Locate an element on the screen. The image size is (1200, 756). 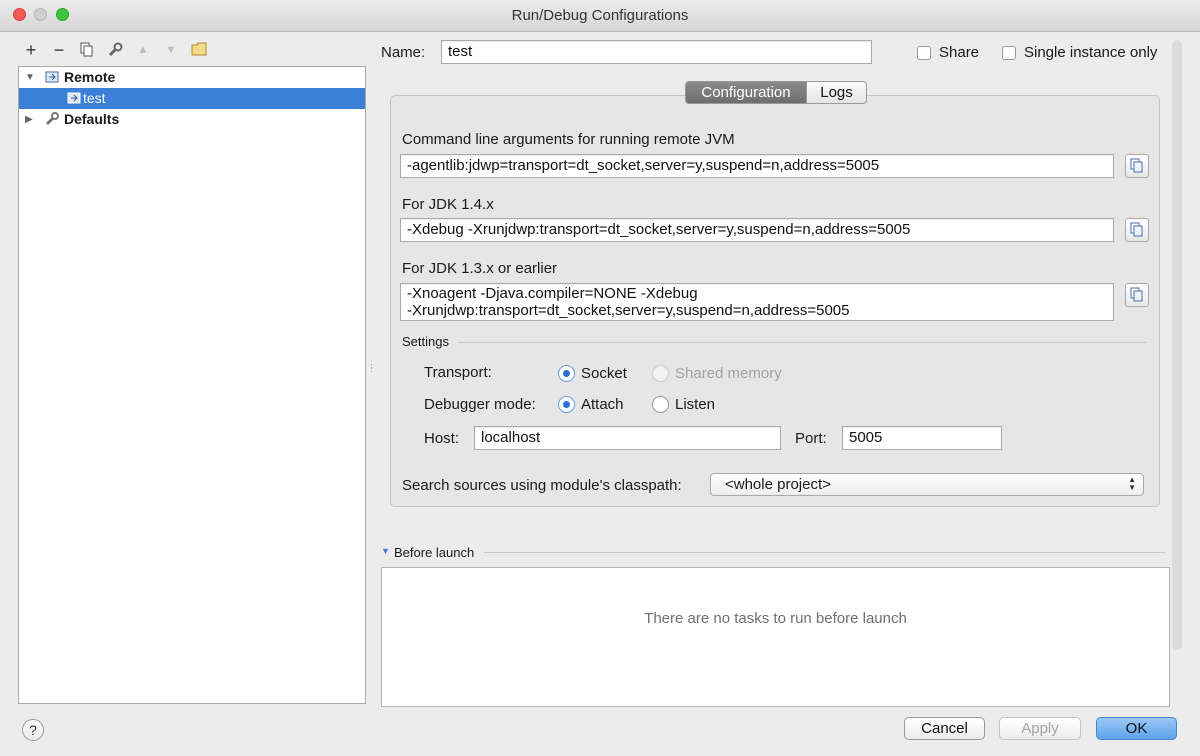
name-input: test is located at coordinates (656, 52).